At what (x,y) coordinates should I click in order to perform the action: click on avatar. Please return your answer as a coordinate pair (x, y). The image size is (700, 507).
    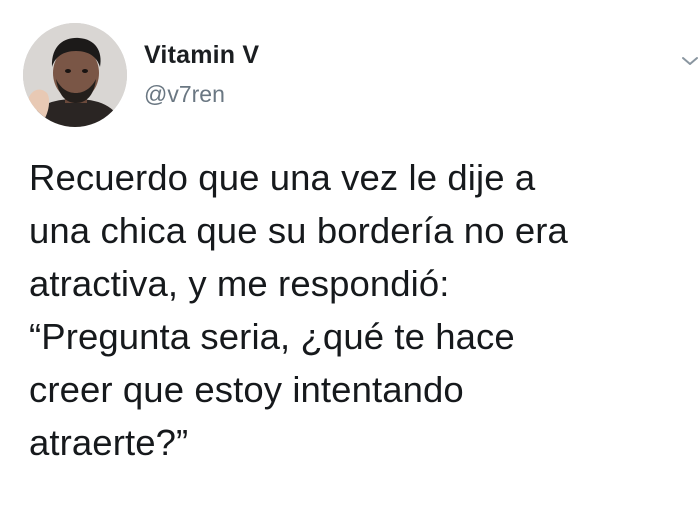
    Looking at the image, I should click on (75, 75).